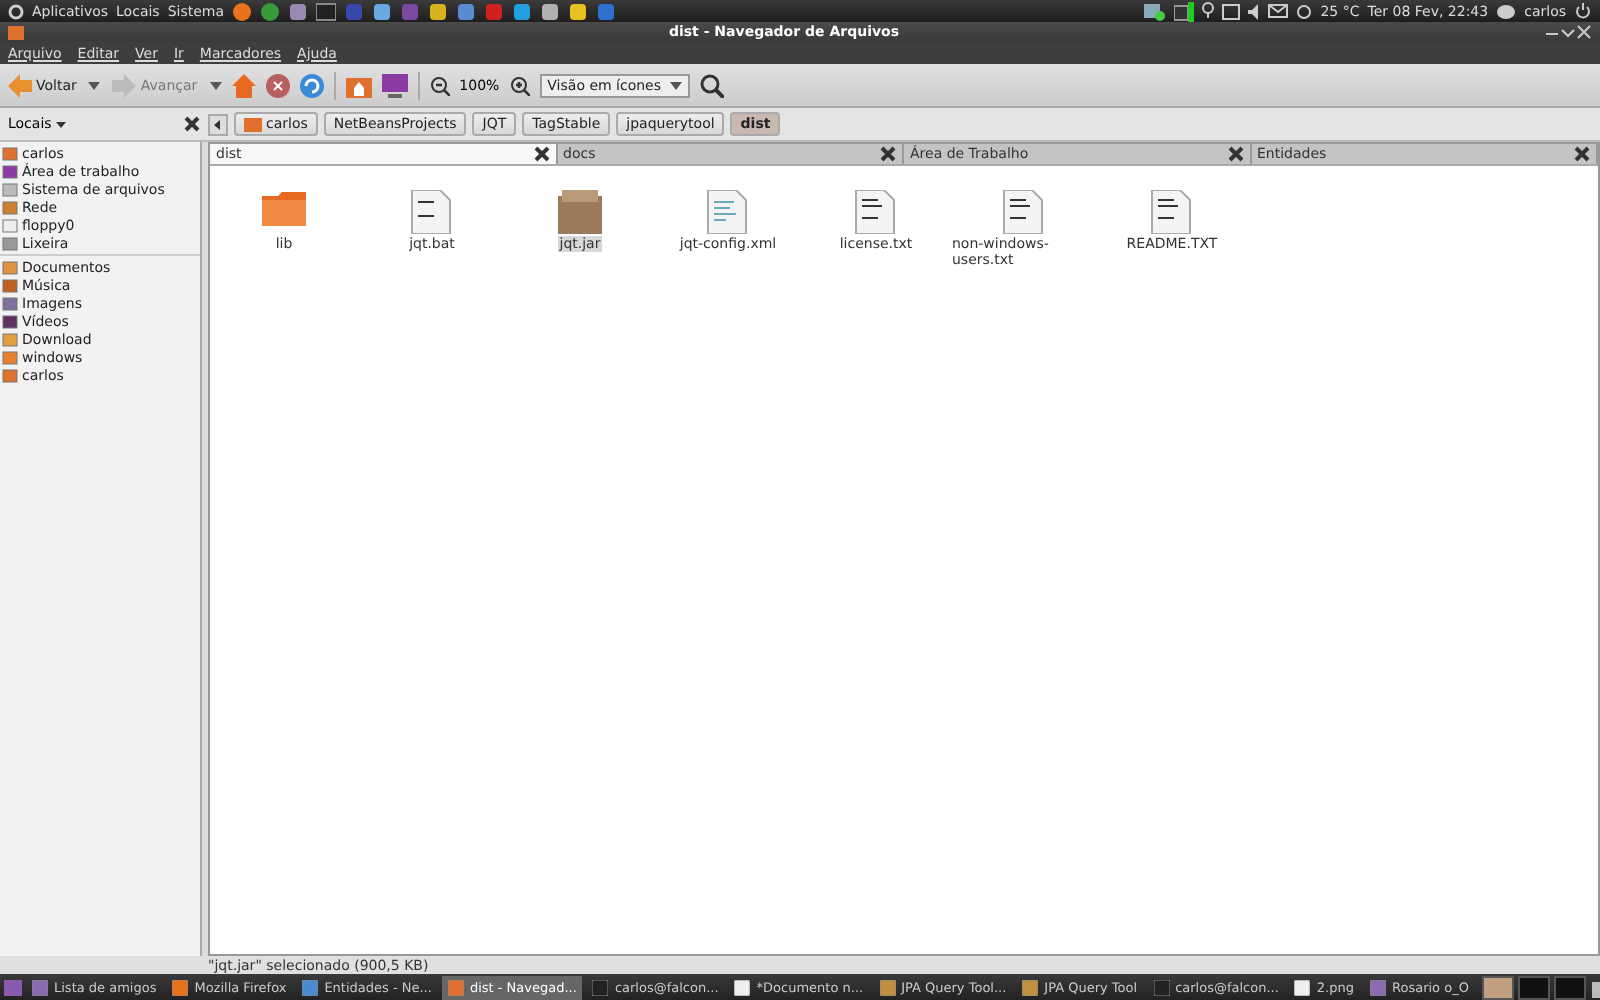 The width and height of the screenshot is (1600, 1000). Describe the element at coordinates (1278, 11) in the screenshot. I see `mail-icon` at that location.